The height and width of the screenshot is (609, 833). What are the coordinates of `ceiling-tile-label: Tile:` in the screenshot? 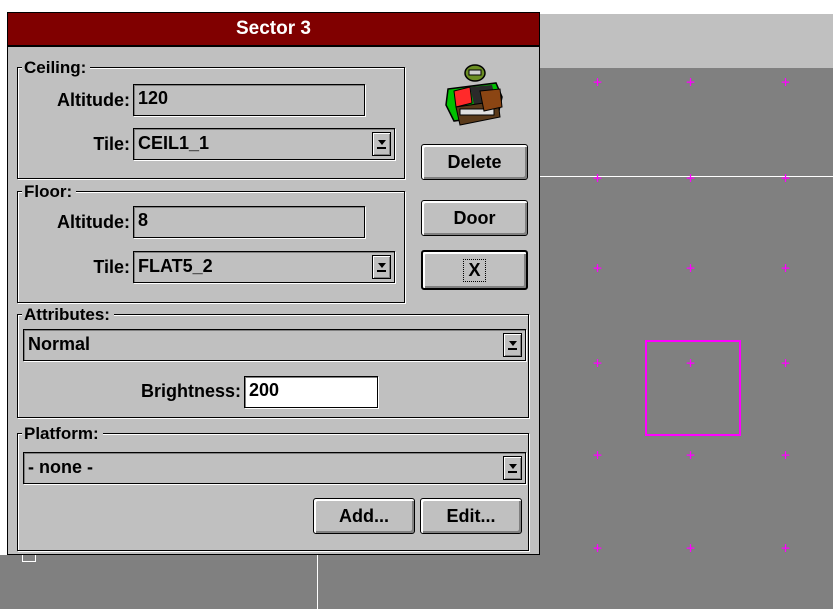 It's located at (111, 144).